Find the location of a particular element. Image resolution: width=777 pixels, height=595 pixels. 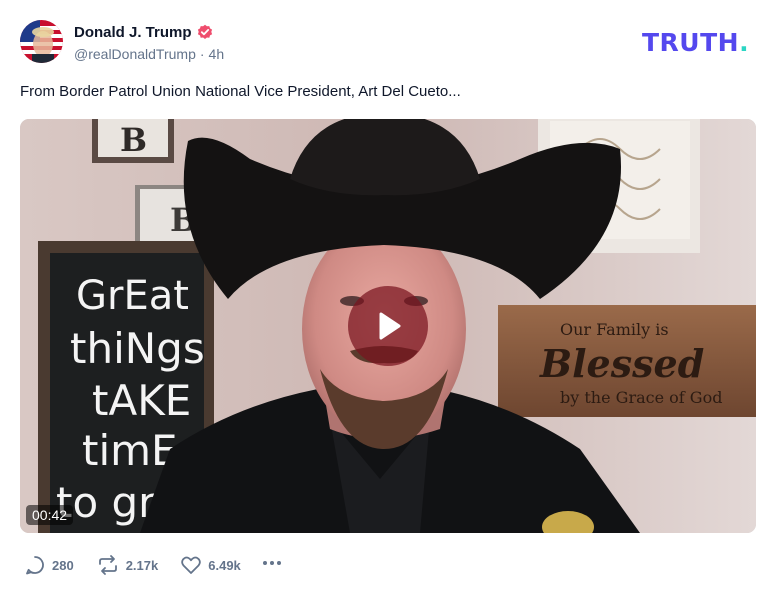

svg-text: by the Grace of God is located at coordinates (641, 397).